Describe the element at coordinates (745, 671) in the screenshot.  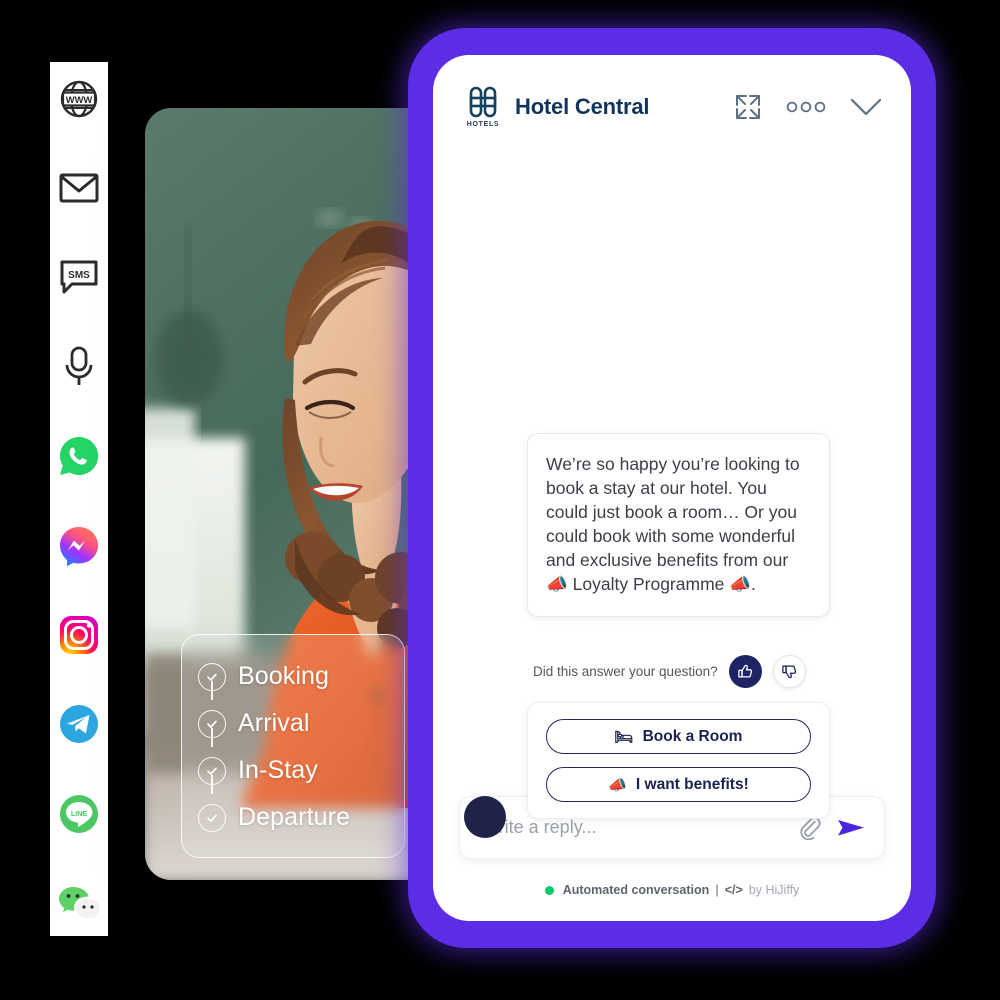
I see `thumbs-up-icon` at that location.